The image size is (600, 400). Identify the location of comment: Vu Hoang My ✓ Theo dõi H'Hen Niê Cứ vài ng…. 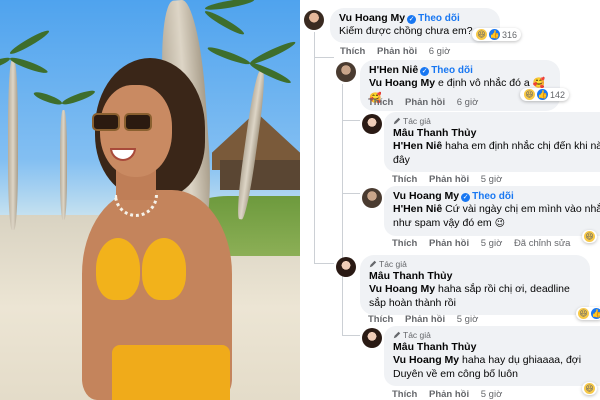
(480, 220).